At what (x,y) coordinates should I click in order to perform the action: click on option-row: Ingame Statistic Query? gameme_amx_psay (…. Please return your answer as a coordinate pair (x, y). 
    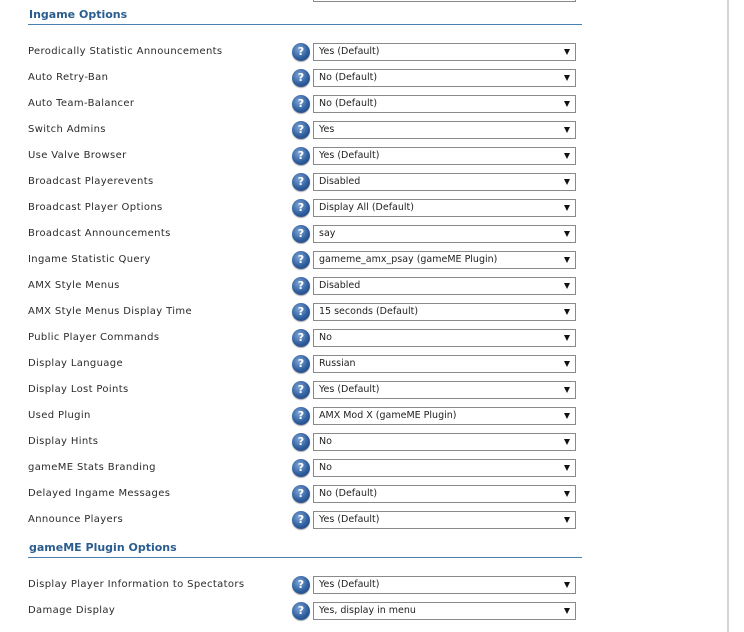
    Looking at the image, I should click on (300, 261).